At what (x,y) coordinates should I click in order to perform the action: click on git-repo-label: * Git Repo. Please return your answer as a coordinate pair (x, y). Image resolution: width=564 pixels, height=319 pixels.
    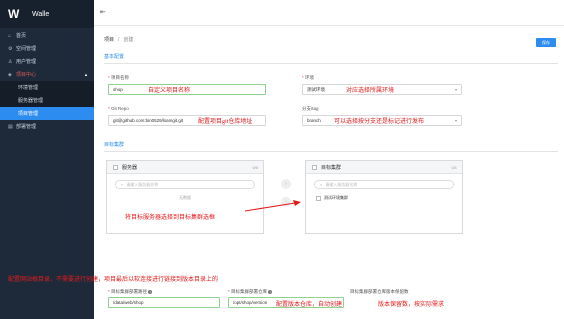
    Looking at the image, I should click on (118, 108).